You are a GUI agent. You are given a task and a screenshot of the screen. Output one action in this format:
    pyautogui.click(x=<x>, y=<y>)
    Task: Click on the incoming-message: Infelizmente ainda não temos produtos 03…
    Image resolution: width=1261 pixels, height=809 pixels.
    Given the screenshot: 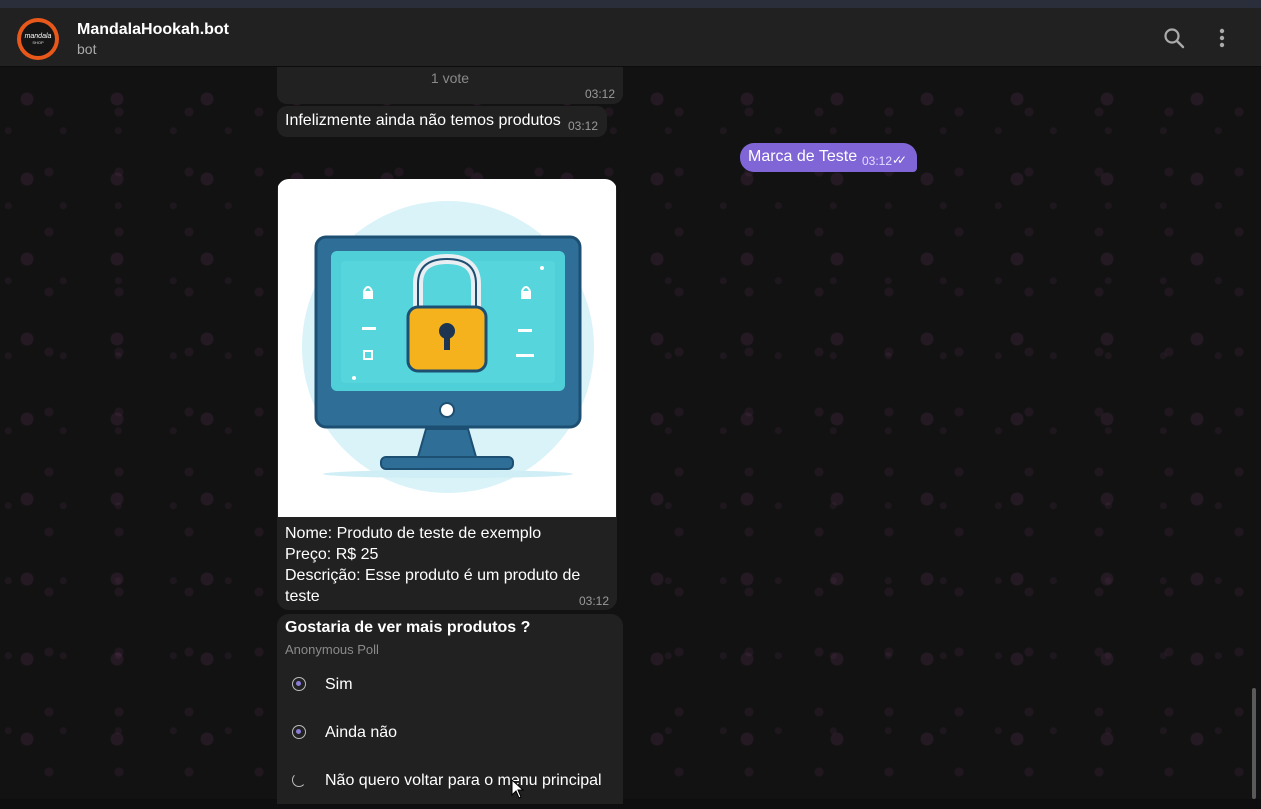 What is the action you would take?
    pyautogui.click(x=442, y=121)
    